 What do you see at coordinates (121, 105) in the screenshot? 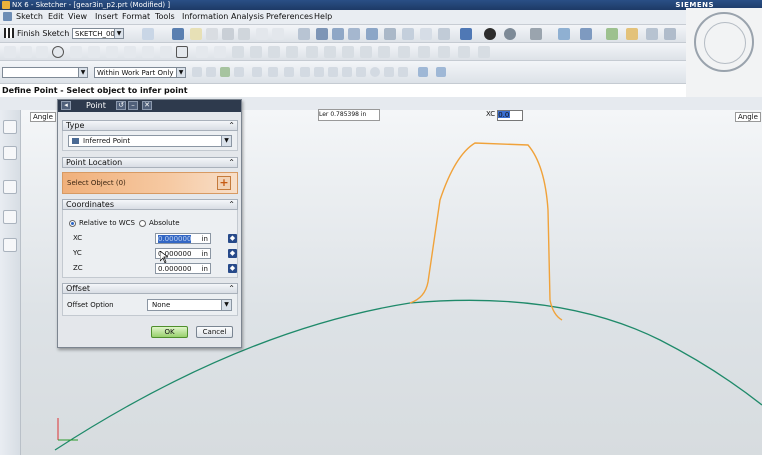
I see `reset-icon: ↺` at bounding box center [121, 105].